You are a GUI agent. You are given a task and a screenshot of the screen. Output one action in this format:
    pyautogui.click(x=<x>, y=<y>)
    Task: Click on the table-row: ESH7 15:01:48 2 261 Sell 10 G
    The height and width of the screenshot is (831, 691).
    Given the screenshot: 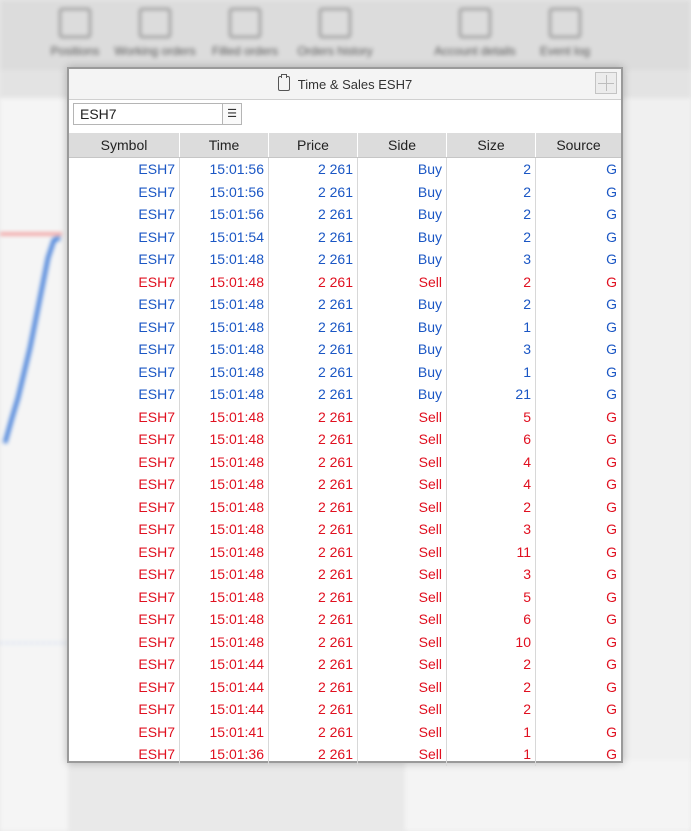 What is the action you would take?
    pyautogui.click(x=345, y=641)
    